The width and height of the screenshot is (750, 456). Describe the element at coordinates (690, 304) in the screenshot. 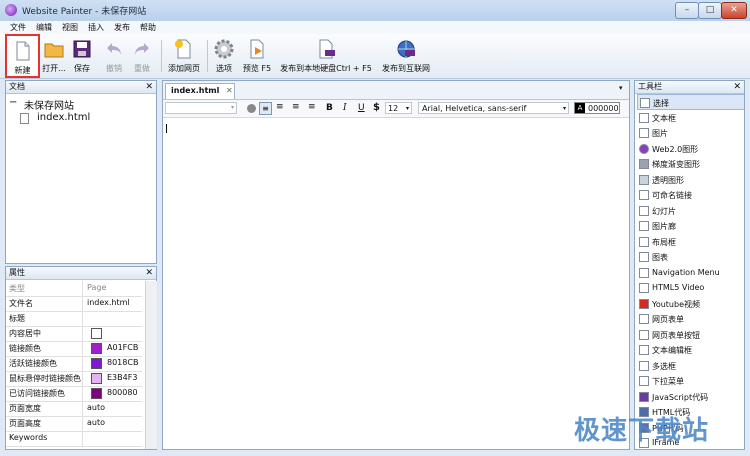

I see `toolbox-item-youtube: Youtube视频` at that location.